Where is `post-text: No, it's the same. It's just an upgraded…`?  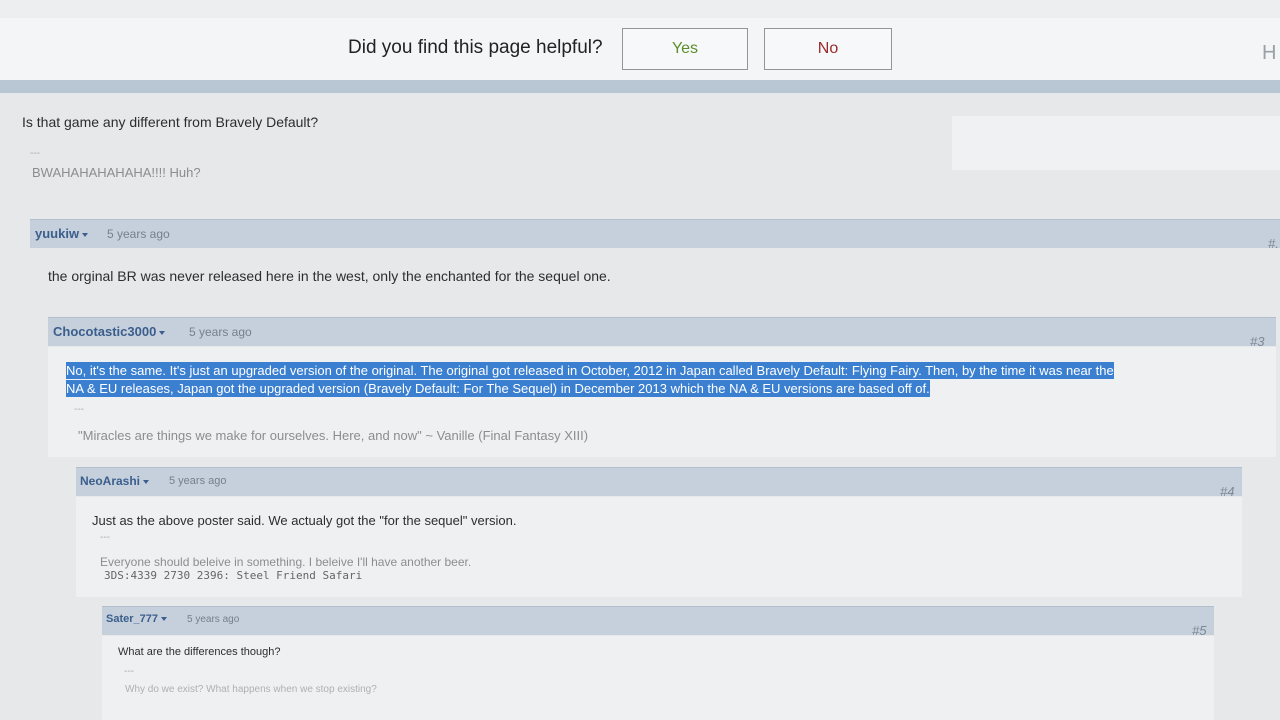
post-text: No, it's the same. It's just an upgraded… is located at coordinates (661, 380).